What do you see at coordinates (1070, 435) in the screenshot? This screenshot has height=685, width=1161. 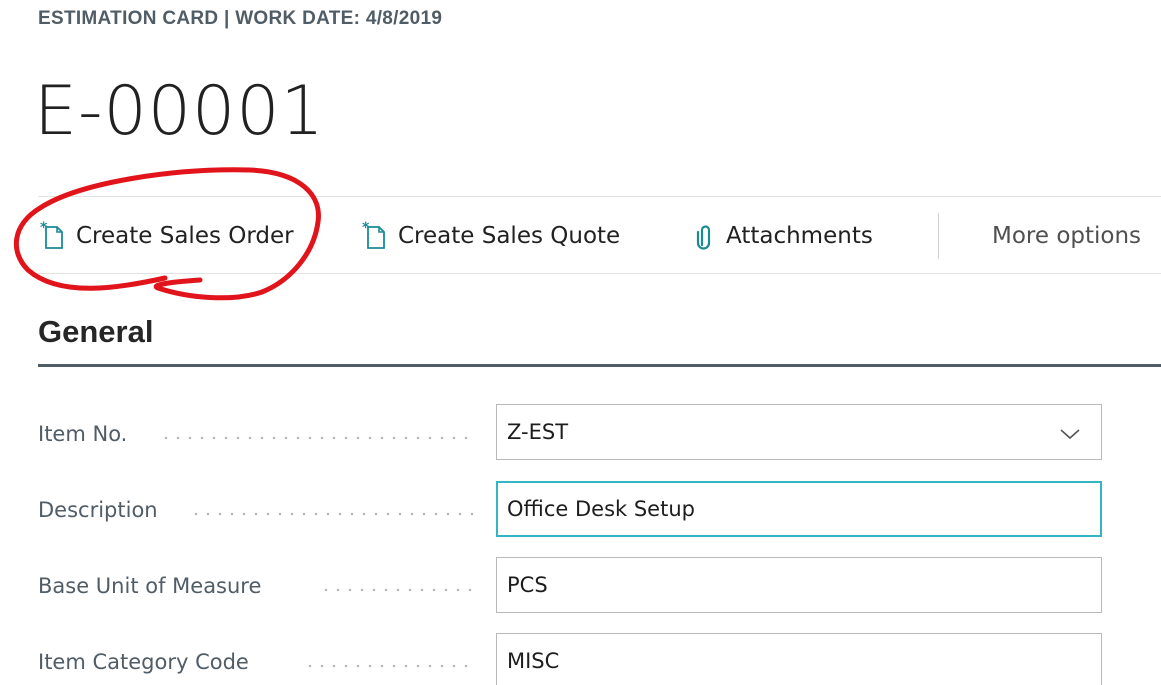 I see `chevron-down-icon` at bounding box center [1070, 435].